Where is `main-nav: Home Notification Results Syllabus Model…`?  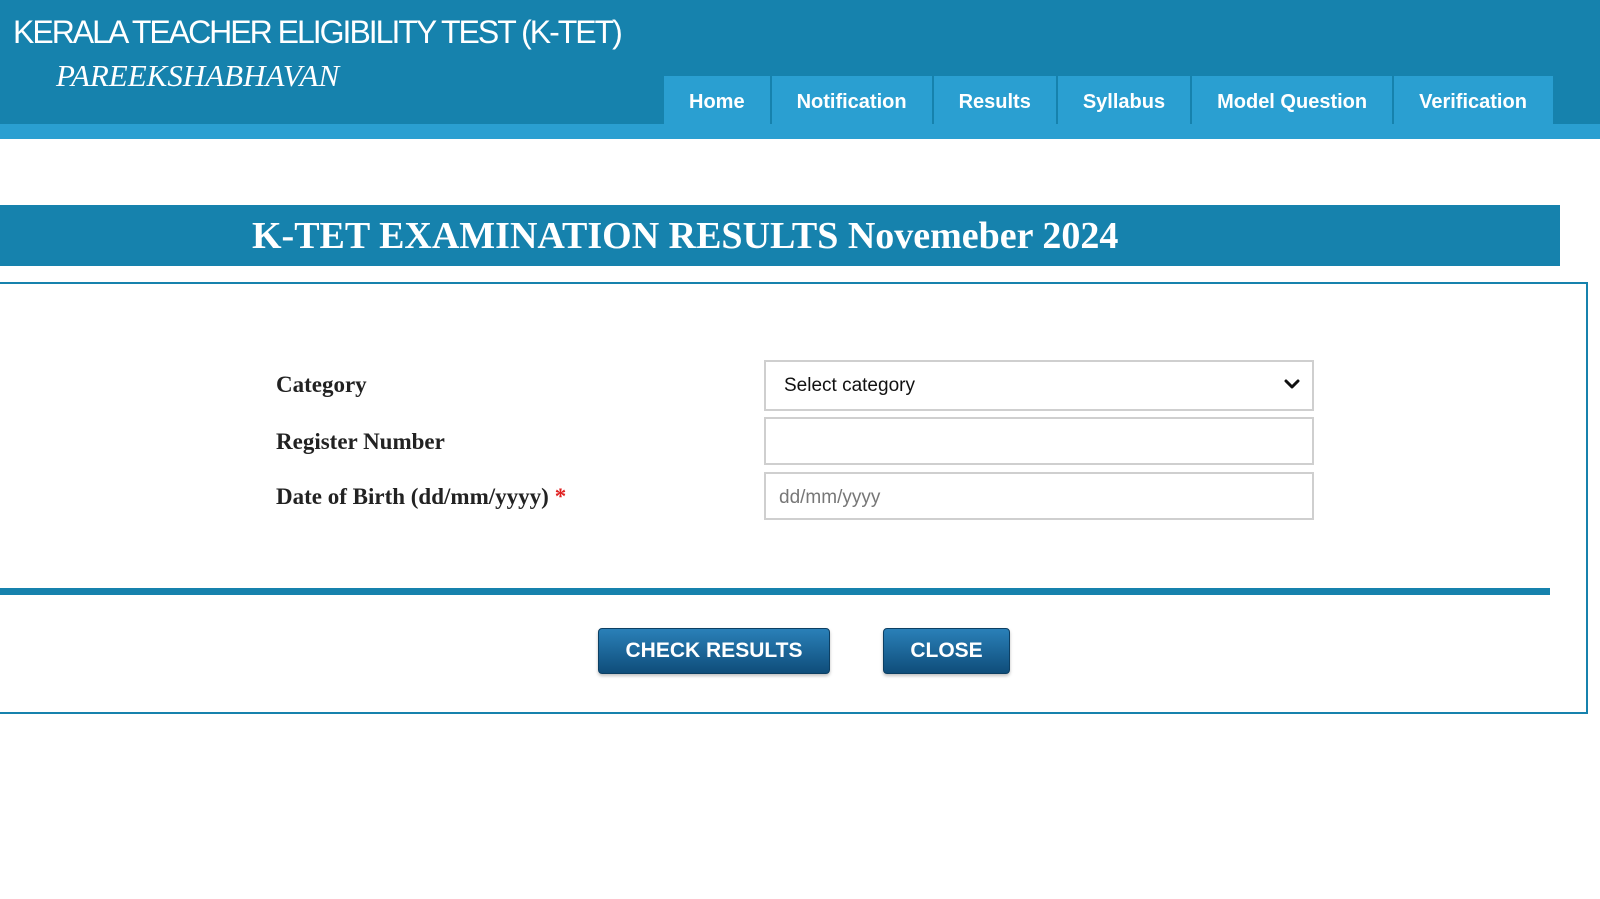
main-nav: Home Notification Results Syllabus Model… is located at coordinates (1108, 100).